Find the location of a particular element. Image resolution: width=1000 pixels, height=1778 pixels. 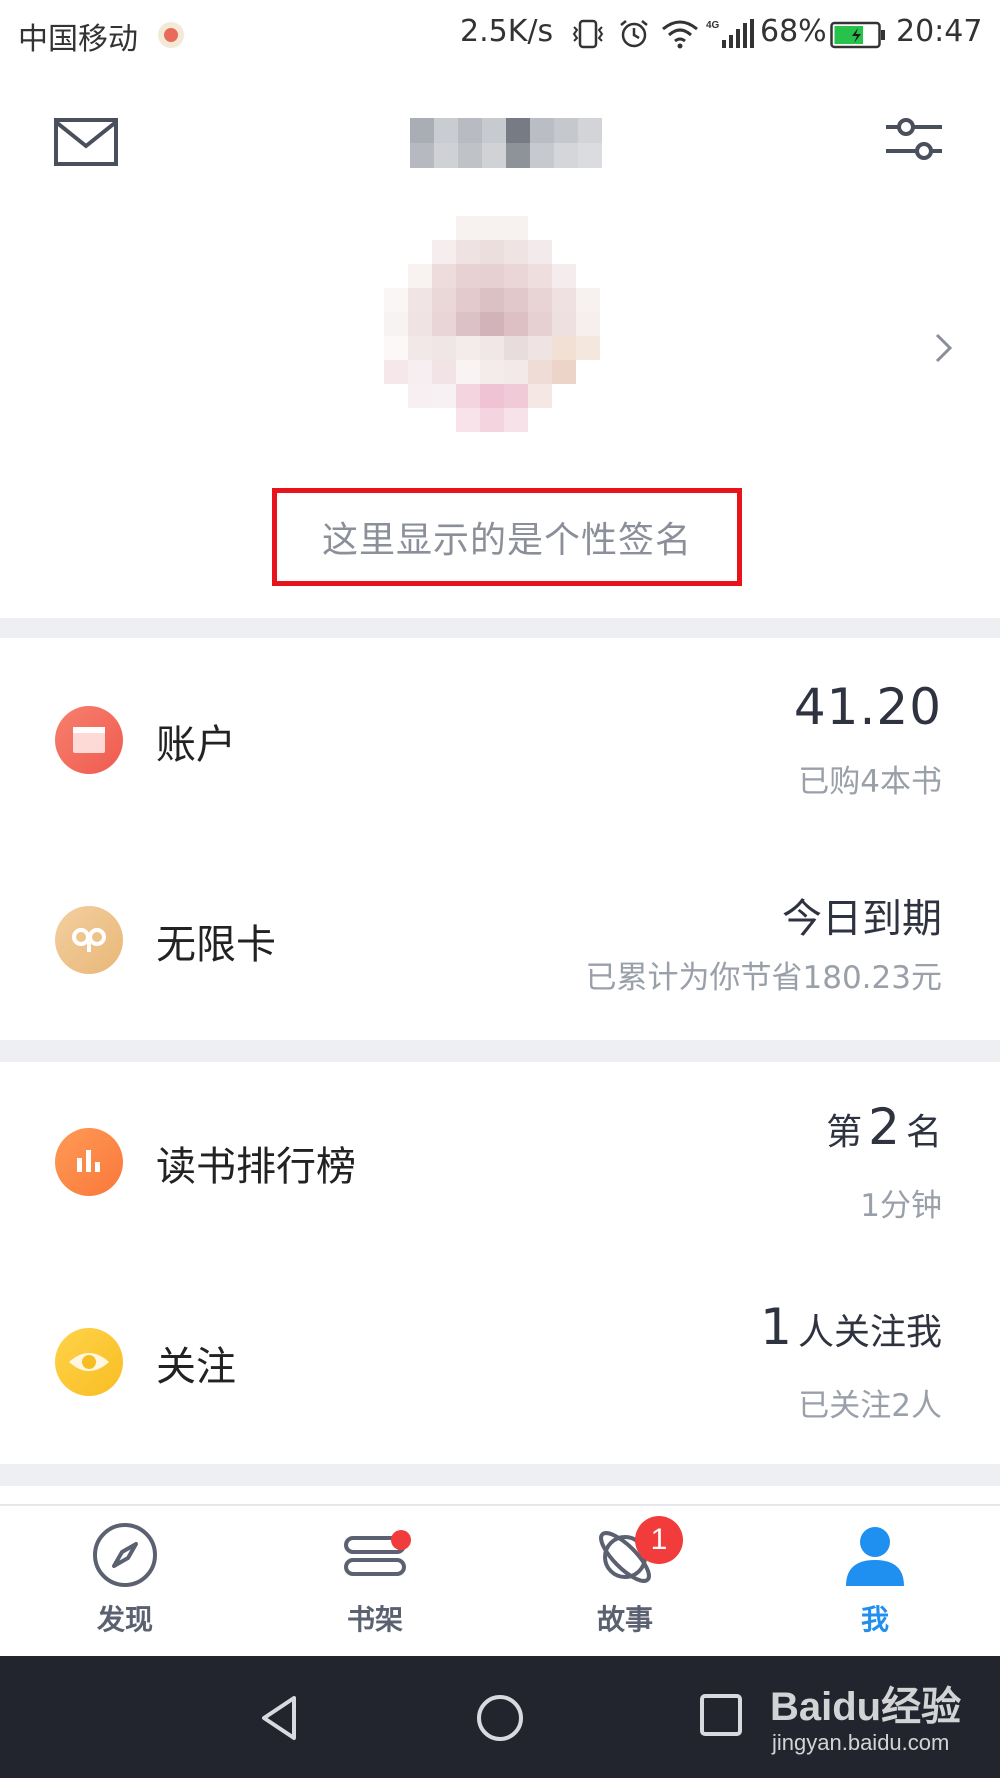

carrier-name: 中国移动 is located at coordinates (78, 39).